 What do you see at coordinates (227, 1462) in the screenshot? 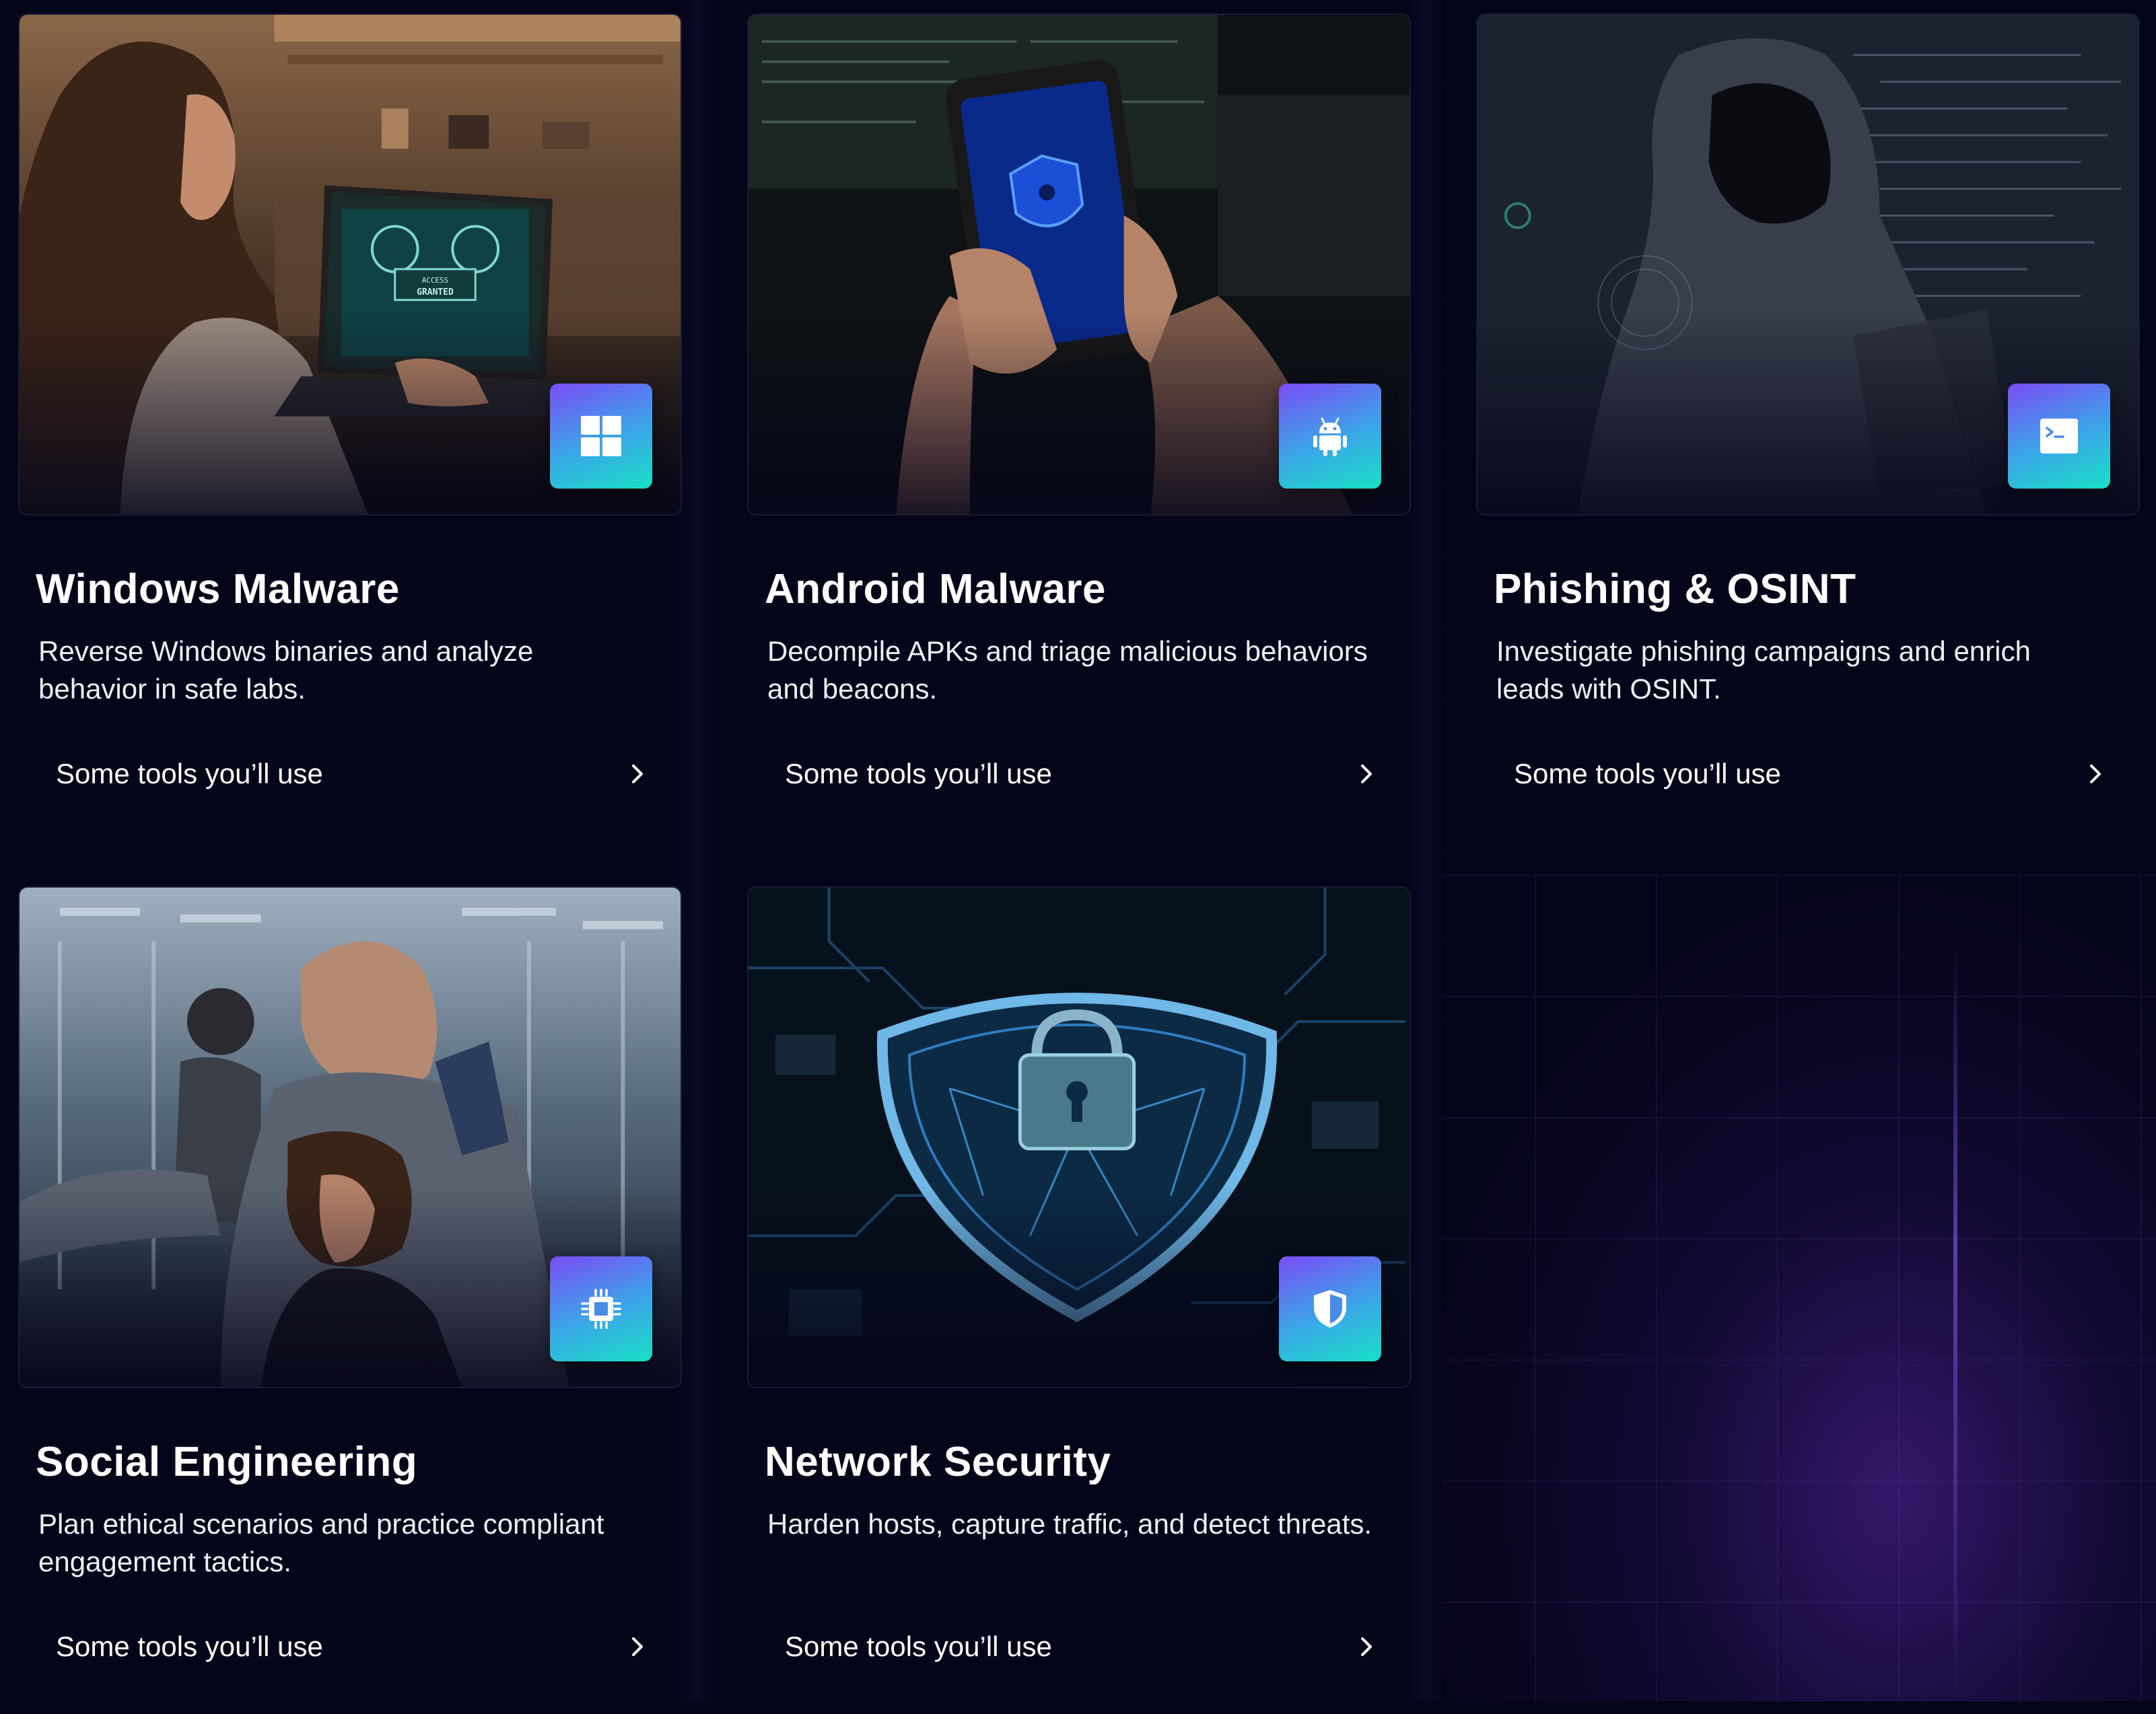
I see `card-title: Social Engineering` at bounding box center [227, 1462].